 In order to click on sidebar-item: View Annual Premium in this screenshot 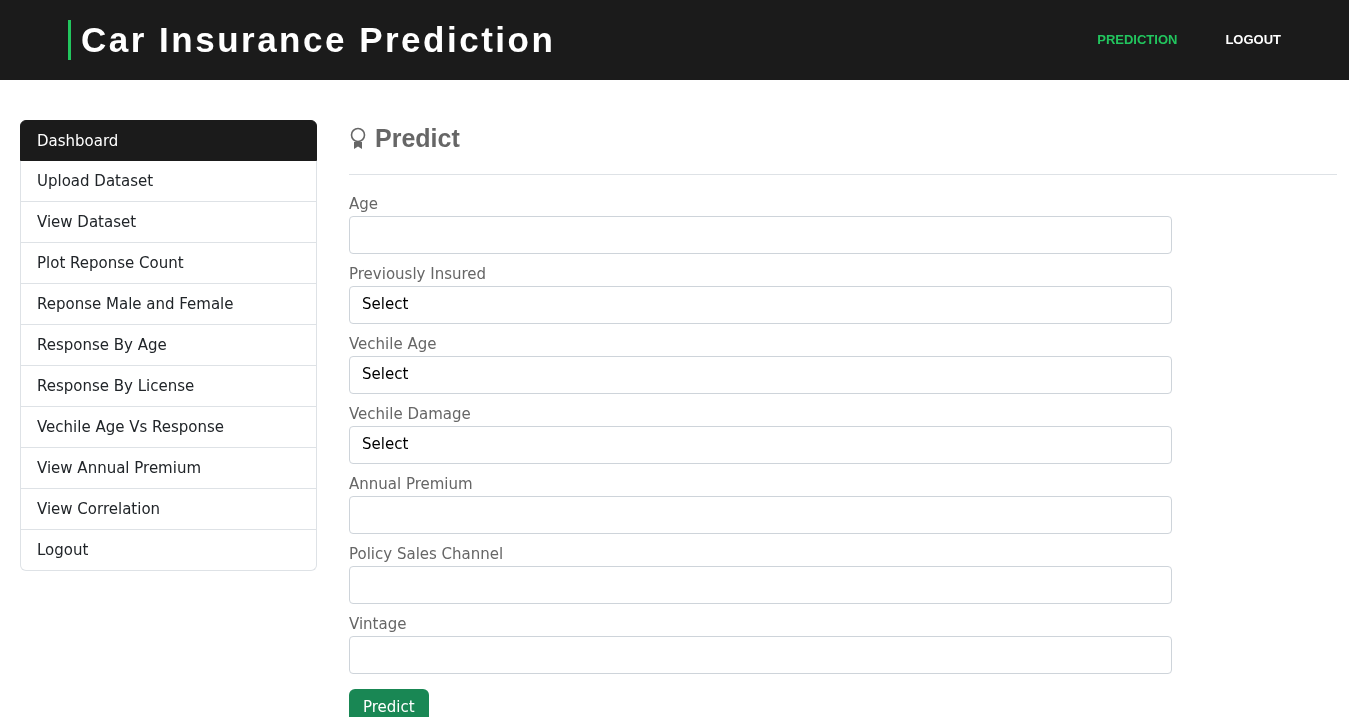, I will do `click(168, 468)`.